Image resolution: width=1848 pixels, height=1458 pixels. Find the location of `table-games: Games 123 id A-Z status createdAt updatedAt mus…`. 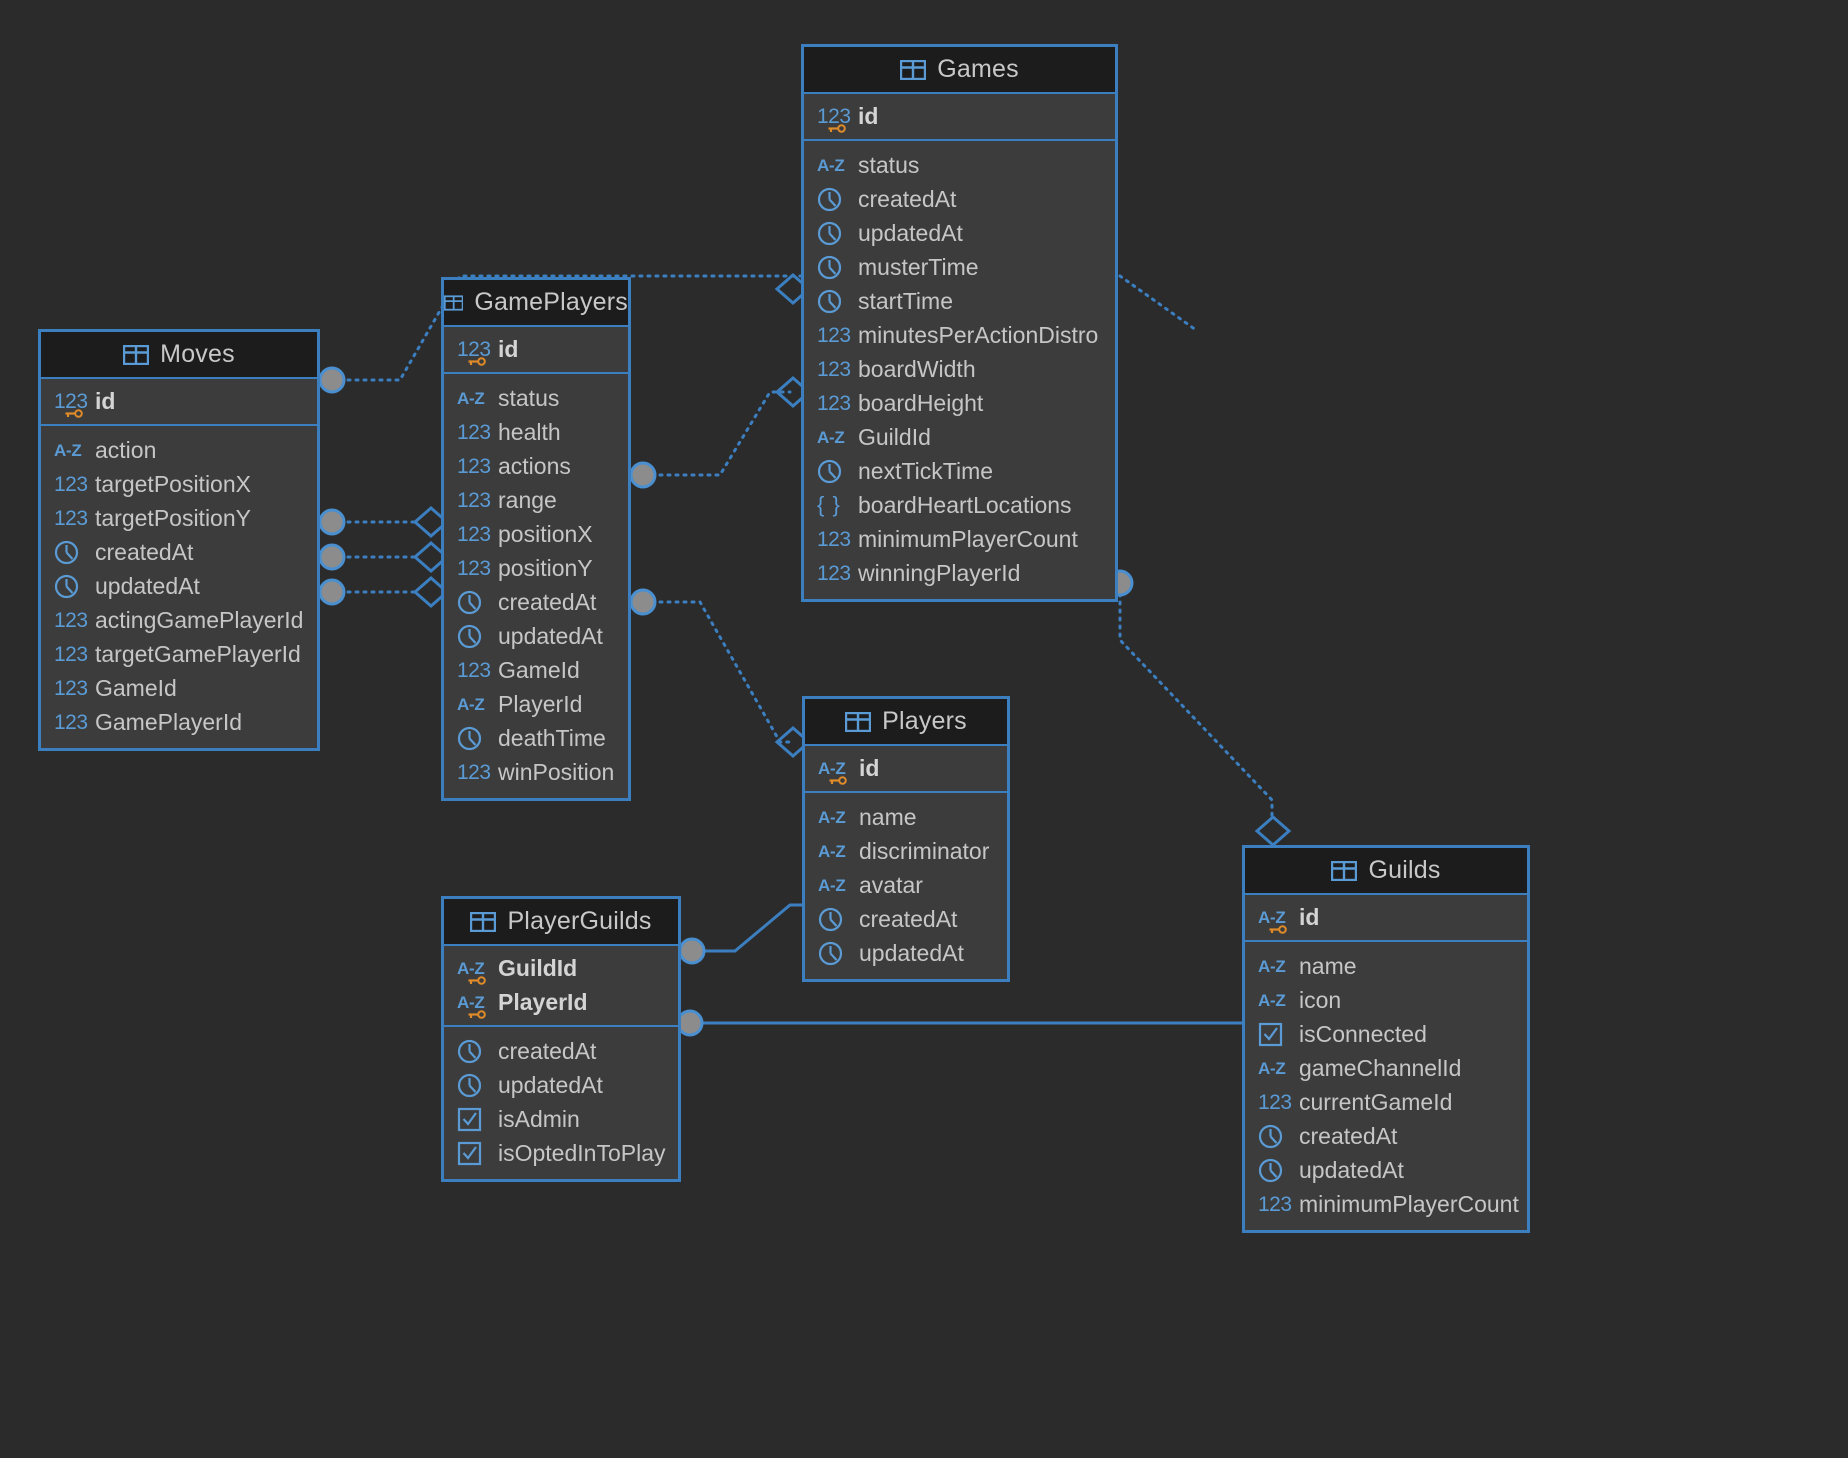

table-games: Games 123 id A-Z status createdAt updatedAt mus… is located at coordinates (959, 323).